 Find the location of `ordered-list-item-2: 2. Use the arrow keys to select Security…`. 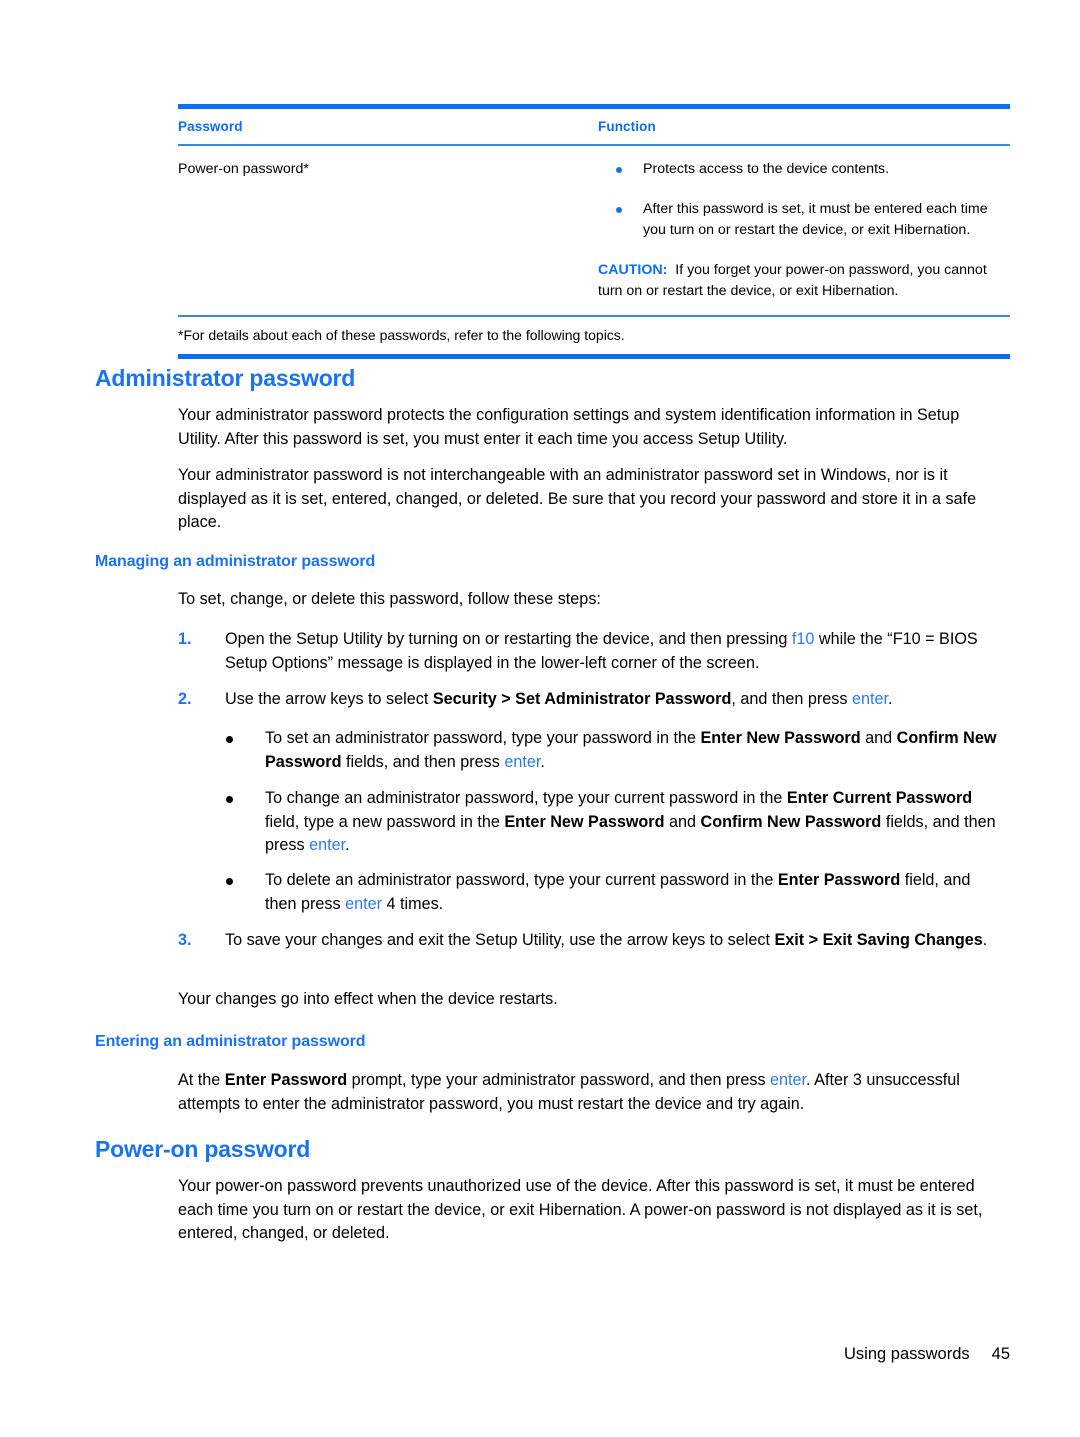

ordered-list-item-2: 2. Use the arrow keys to select Security… is located at coordinates (589, 700).